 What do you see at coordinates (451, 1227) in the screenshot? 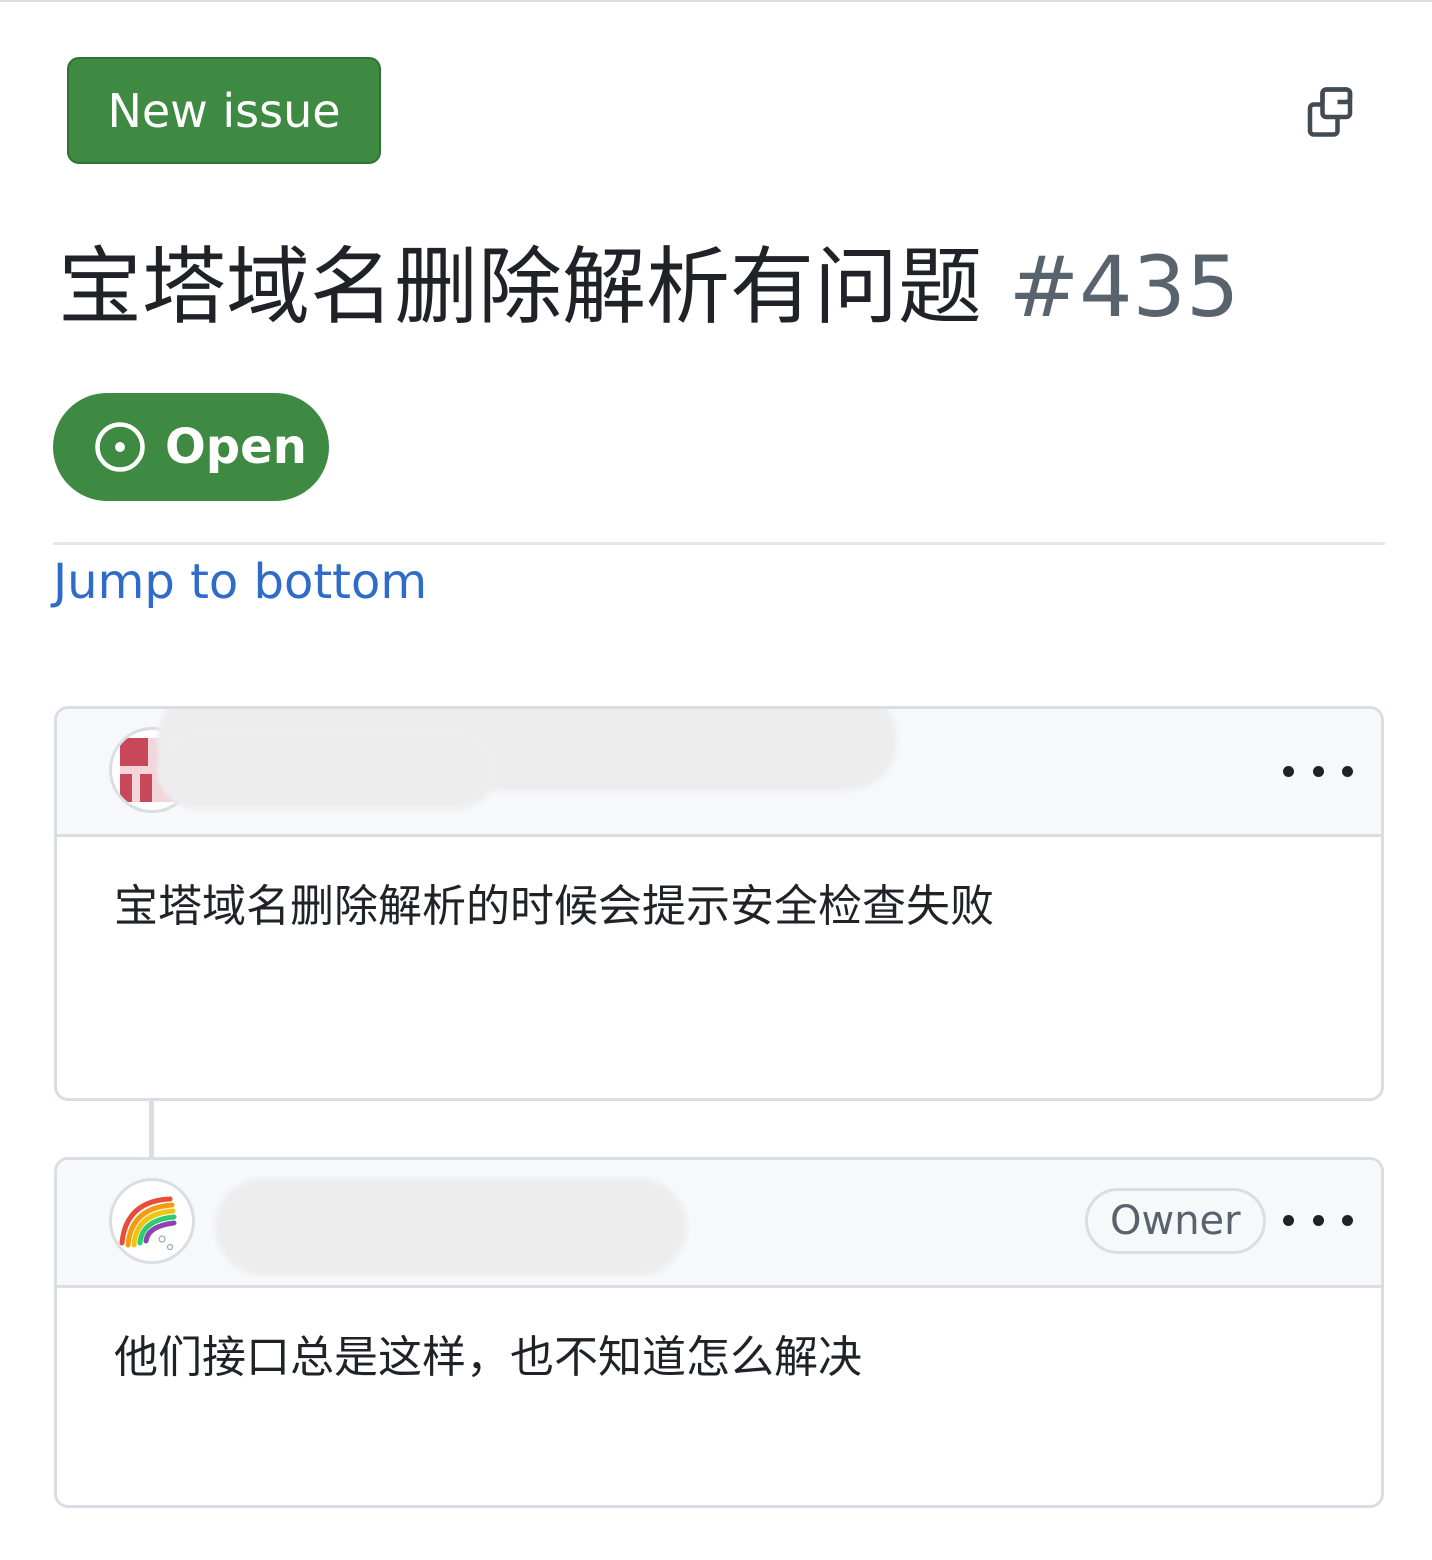
I see `comment-2-author-redacted` at bounding box center [451, 1227].